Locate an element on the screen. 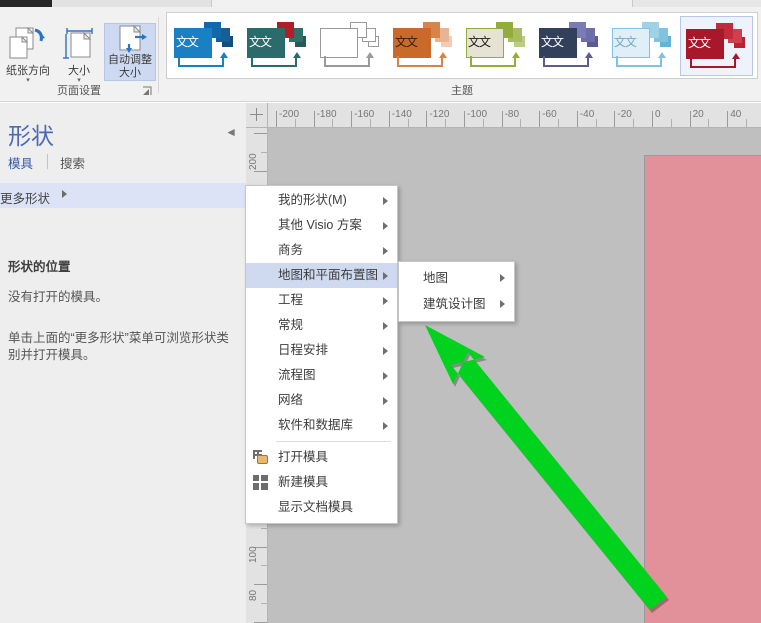 This screenshot has width=761, height=623. tab-stencil: 模具 is located at coordinates (20, 162).